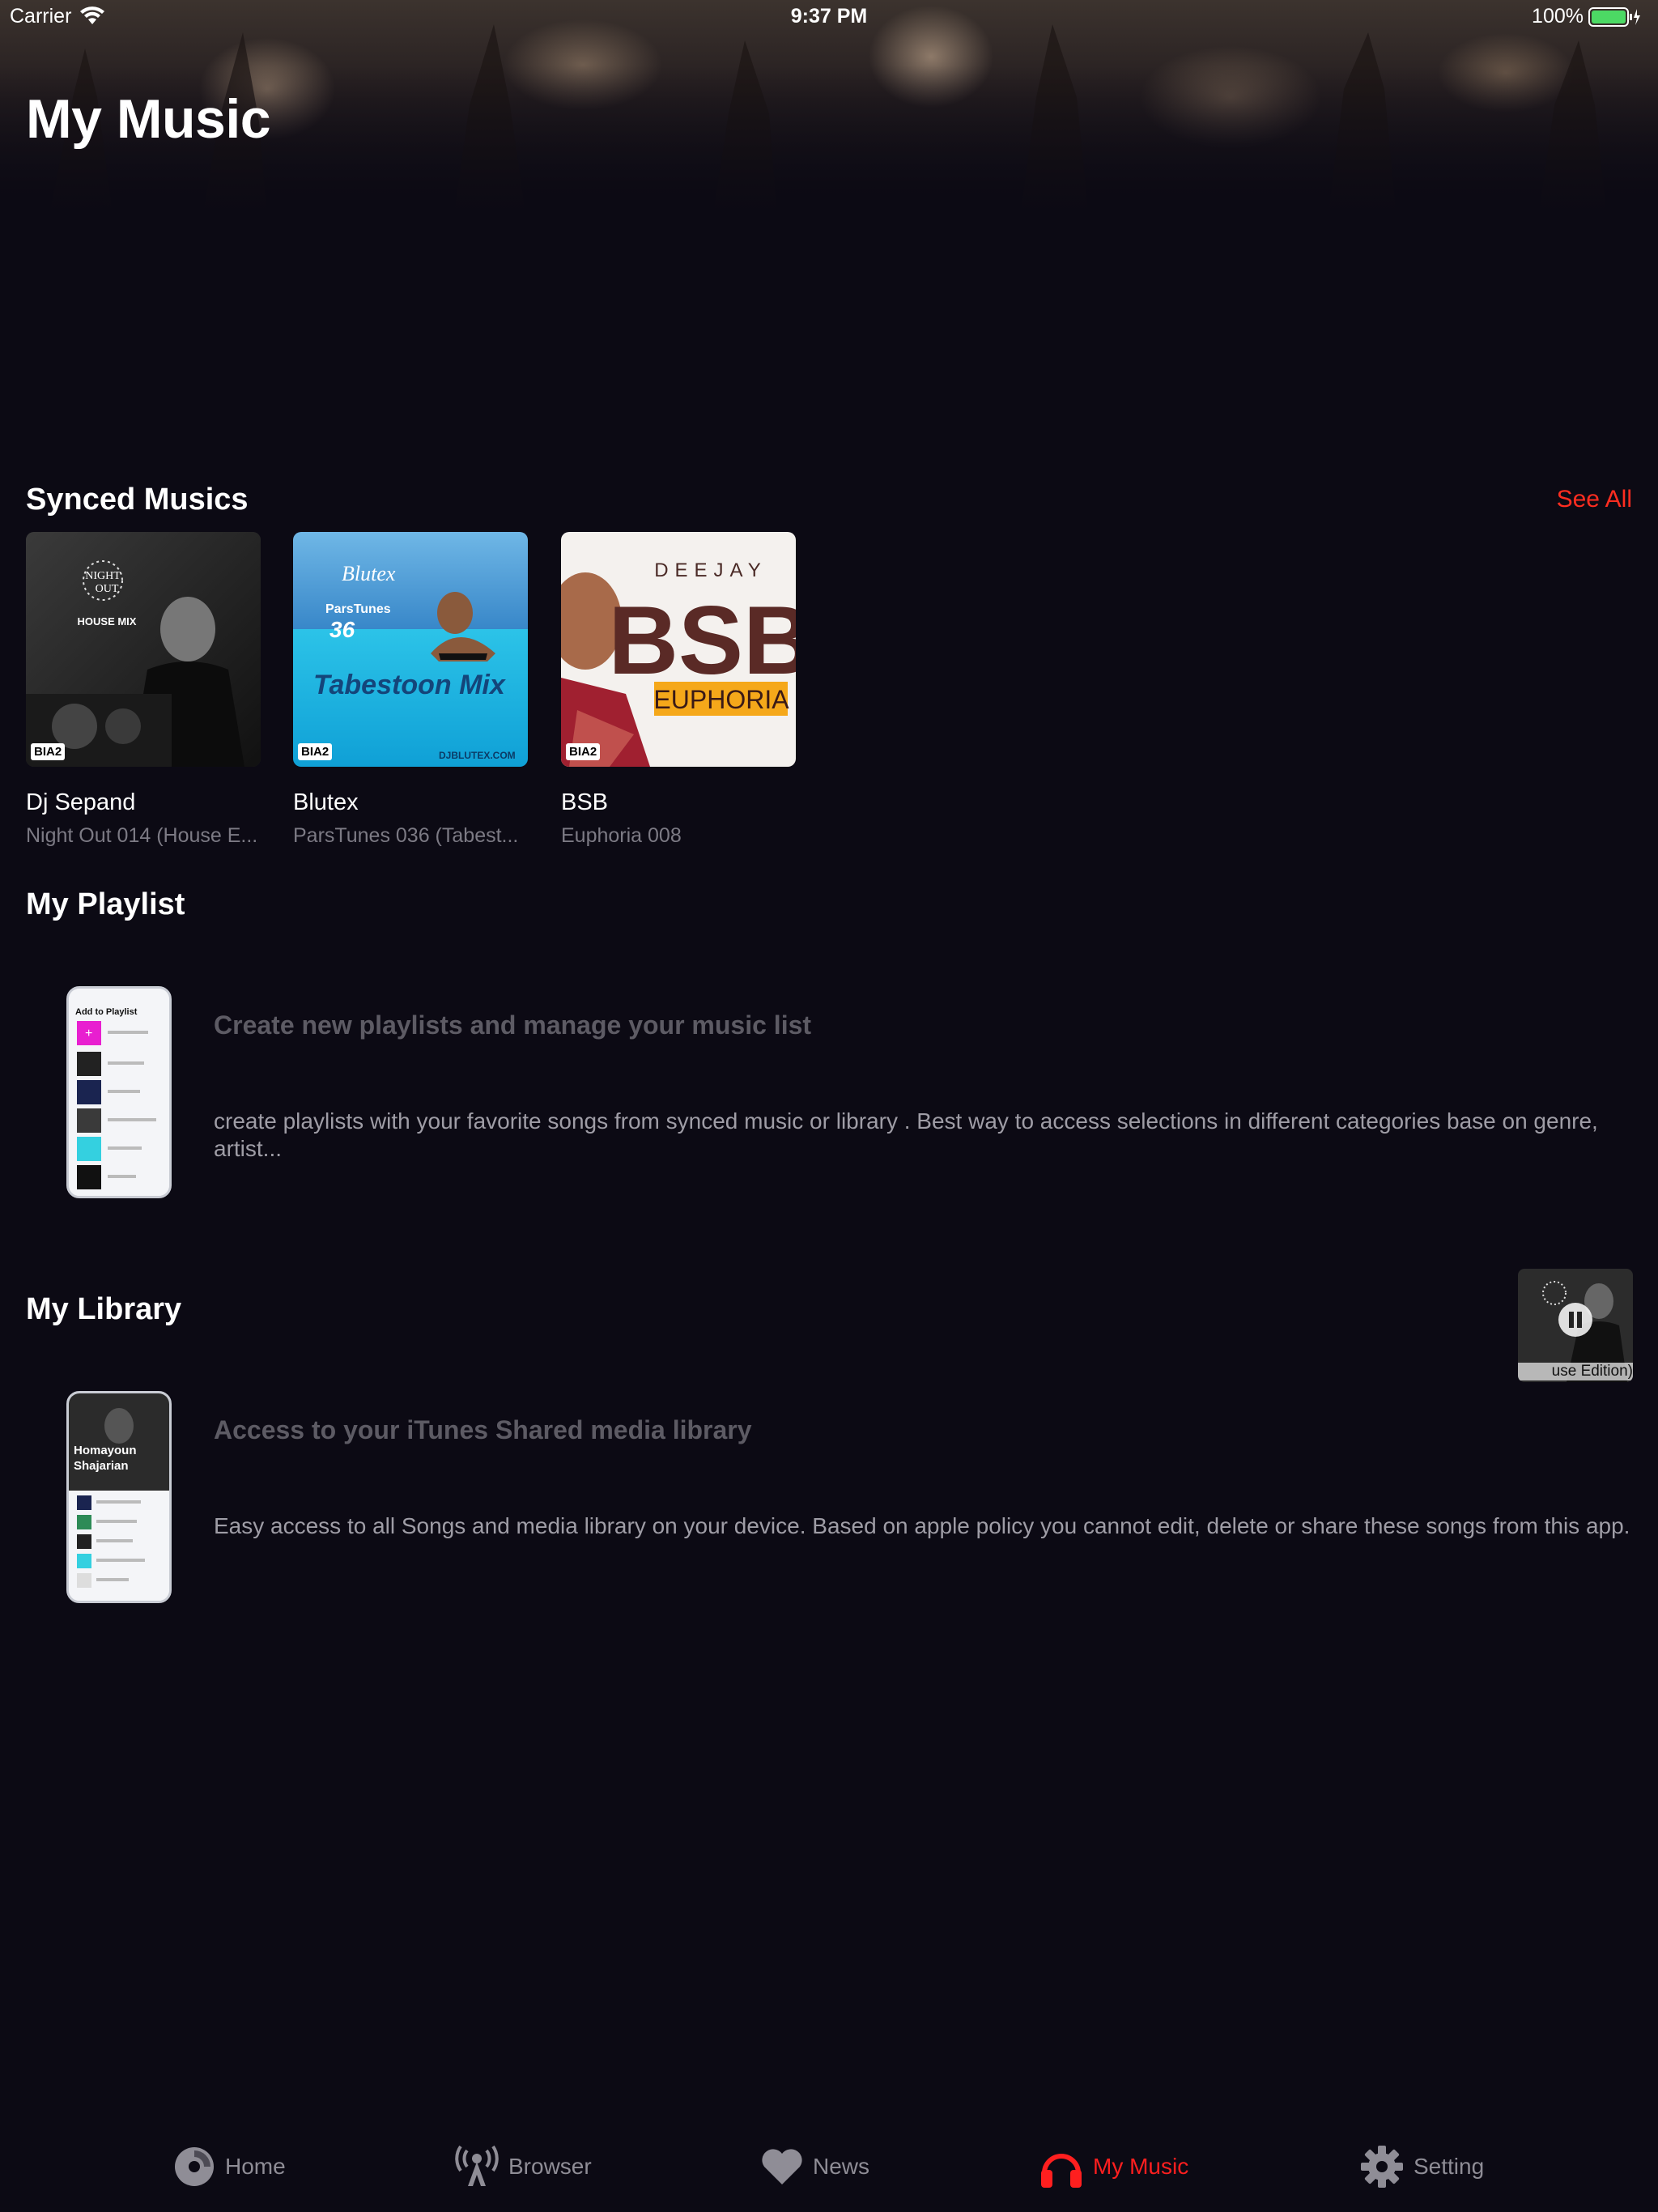 Image resolution: width=1658 pixels, height=2212 pixels. Describe the element at coordinates (1558, 16) in the screenshot. I see `battery-percent: 100%` at that location.